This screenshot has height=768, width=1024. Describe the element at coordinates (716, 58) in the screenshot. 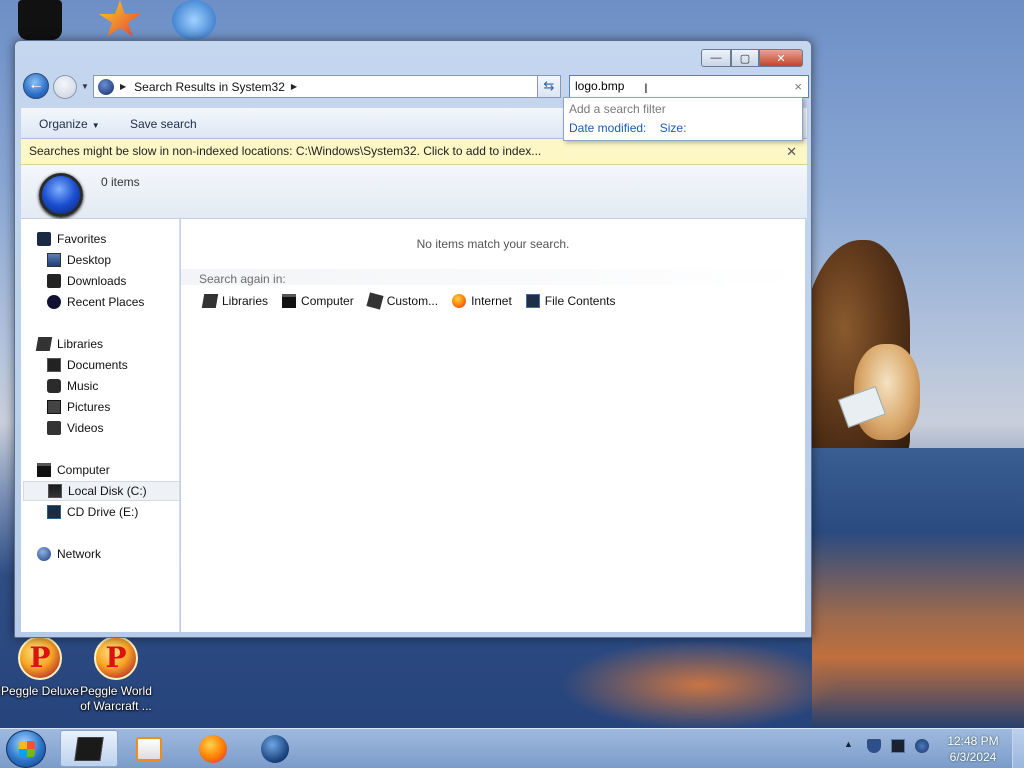

I see `minimize-button: —` at that location.